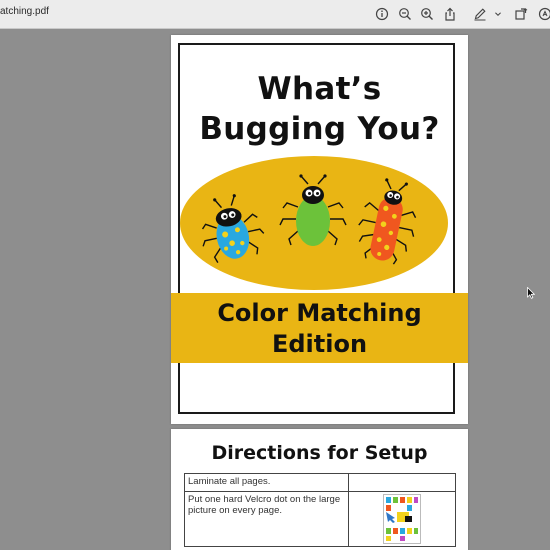 This screenshot has height=550, width=550. Describe the element at coordinates (382, 14) in the screenshot. I see `info-icon` at that location.